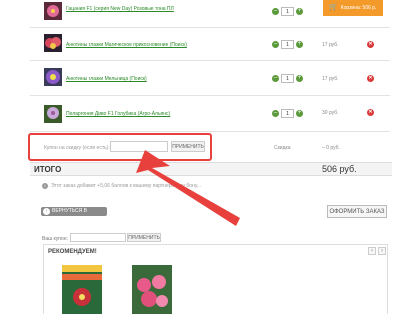 The width and height of the screenshot is (400, 314). Describe the element at coordinates (120, 147) in the screenshot. I see `highlight-box` at that location.